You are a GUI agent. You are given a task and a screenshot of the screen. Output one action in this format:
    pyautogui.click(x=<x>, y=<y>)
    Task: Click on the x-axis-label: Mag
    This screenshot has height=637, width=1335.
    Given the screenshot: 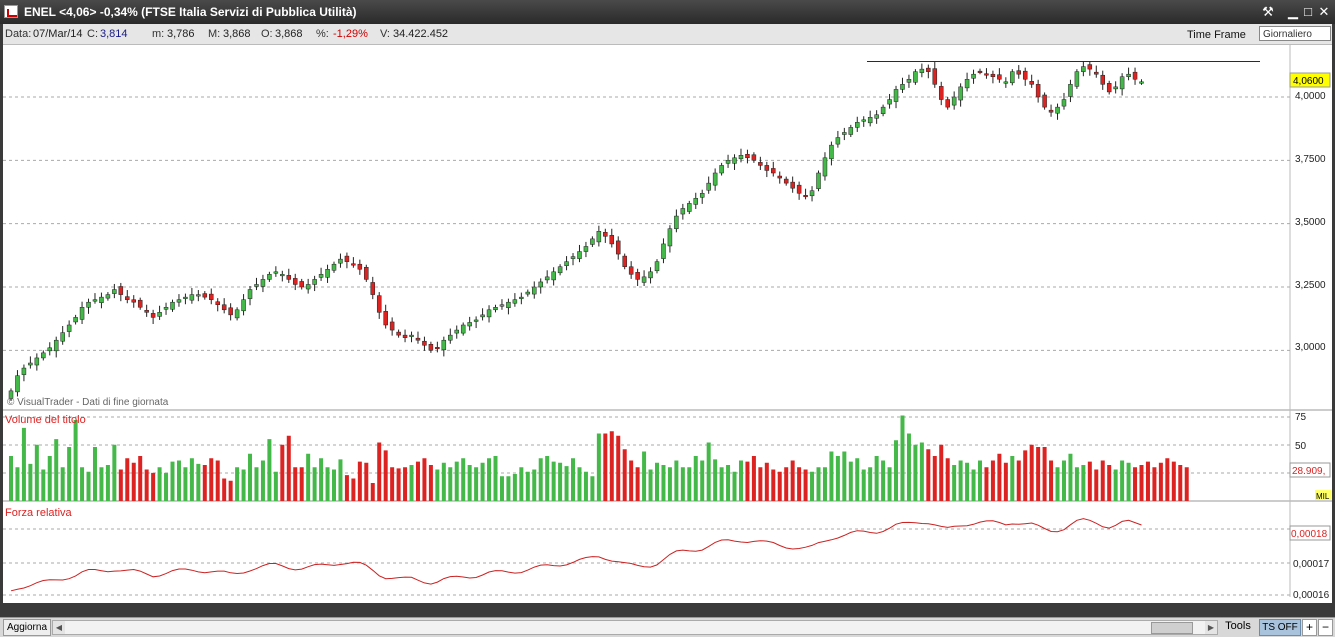 What is the action you would take?
    pyautogui.click(x=1181, y=602)
    